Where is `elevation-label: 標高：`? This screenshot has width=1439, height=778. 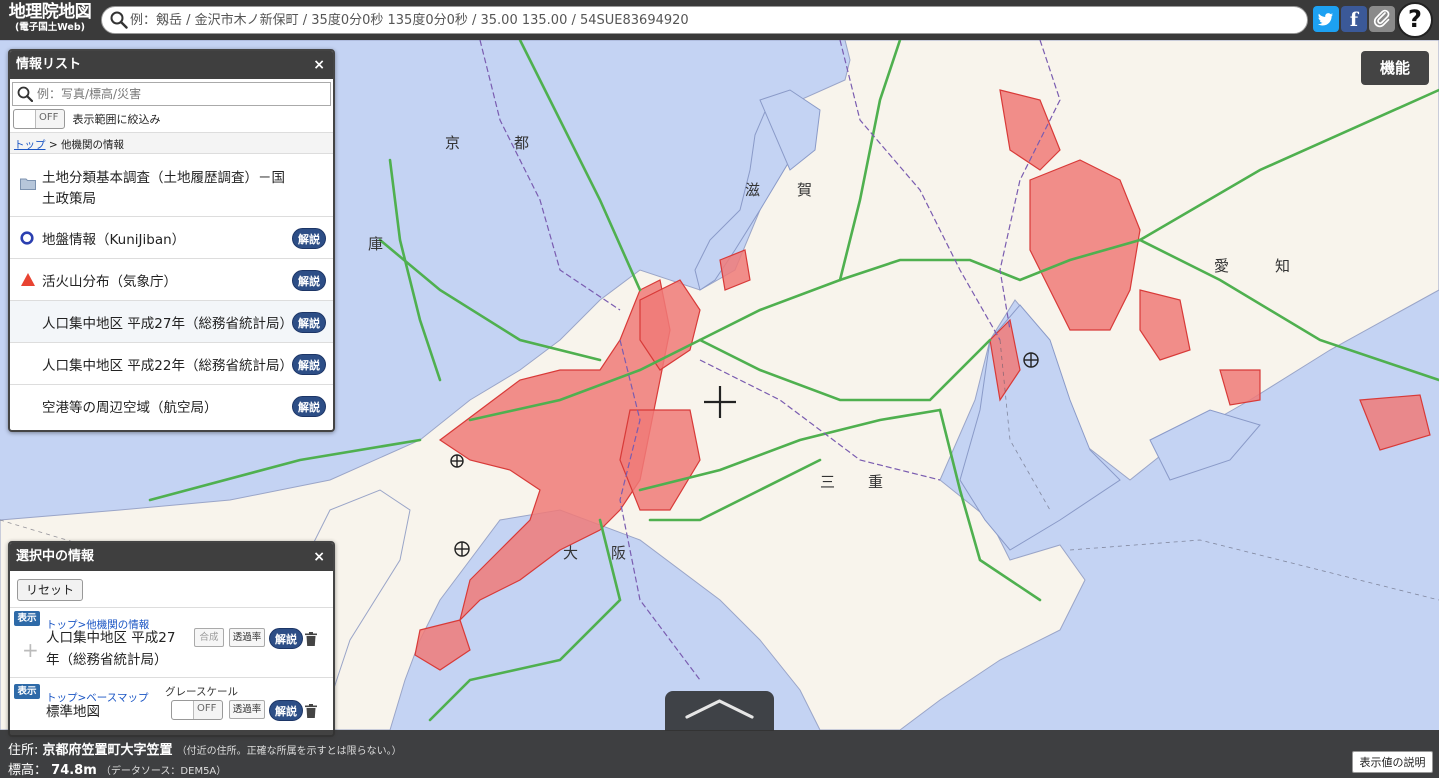 elevation-label: 標高： is located at coordinates (28, 770).